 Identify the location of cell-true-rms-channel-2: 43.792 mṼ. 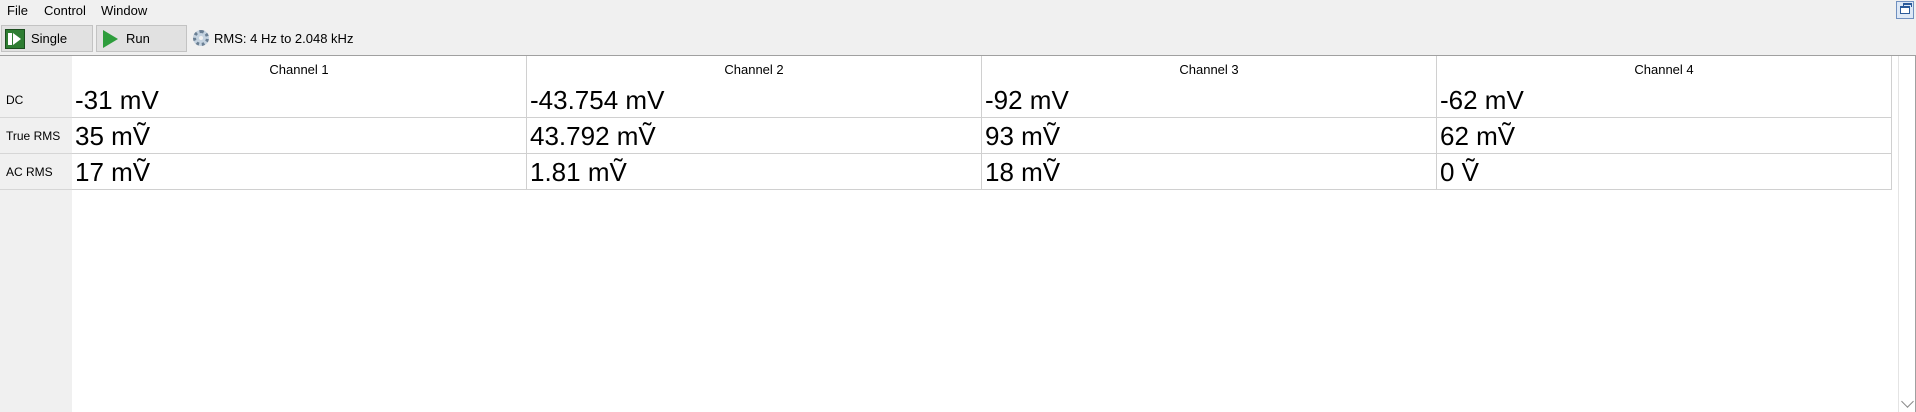
(754, 136).